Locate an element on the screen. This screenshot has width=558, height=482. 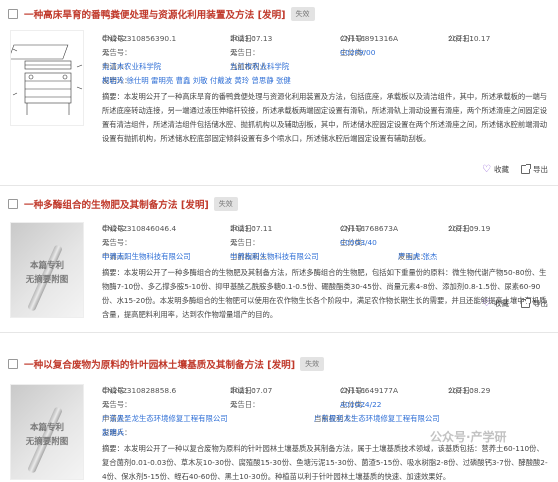
pub-no: CN116649177A is located at coordinates (369, 390).